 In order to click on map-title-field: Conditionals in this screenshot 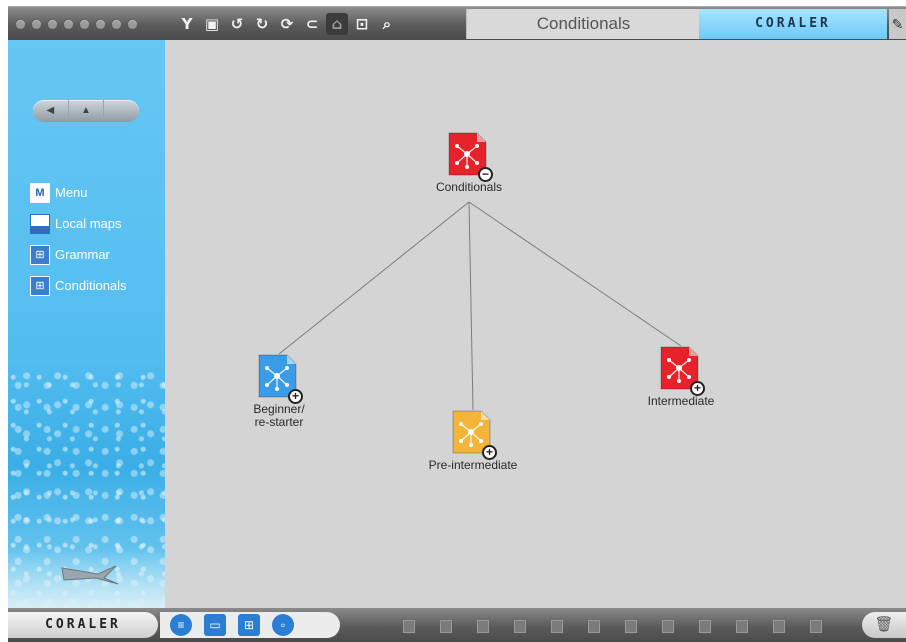, I will do `click(583, 24)`.